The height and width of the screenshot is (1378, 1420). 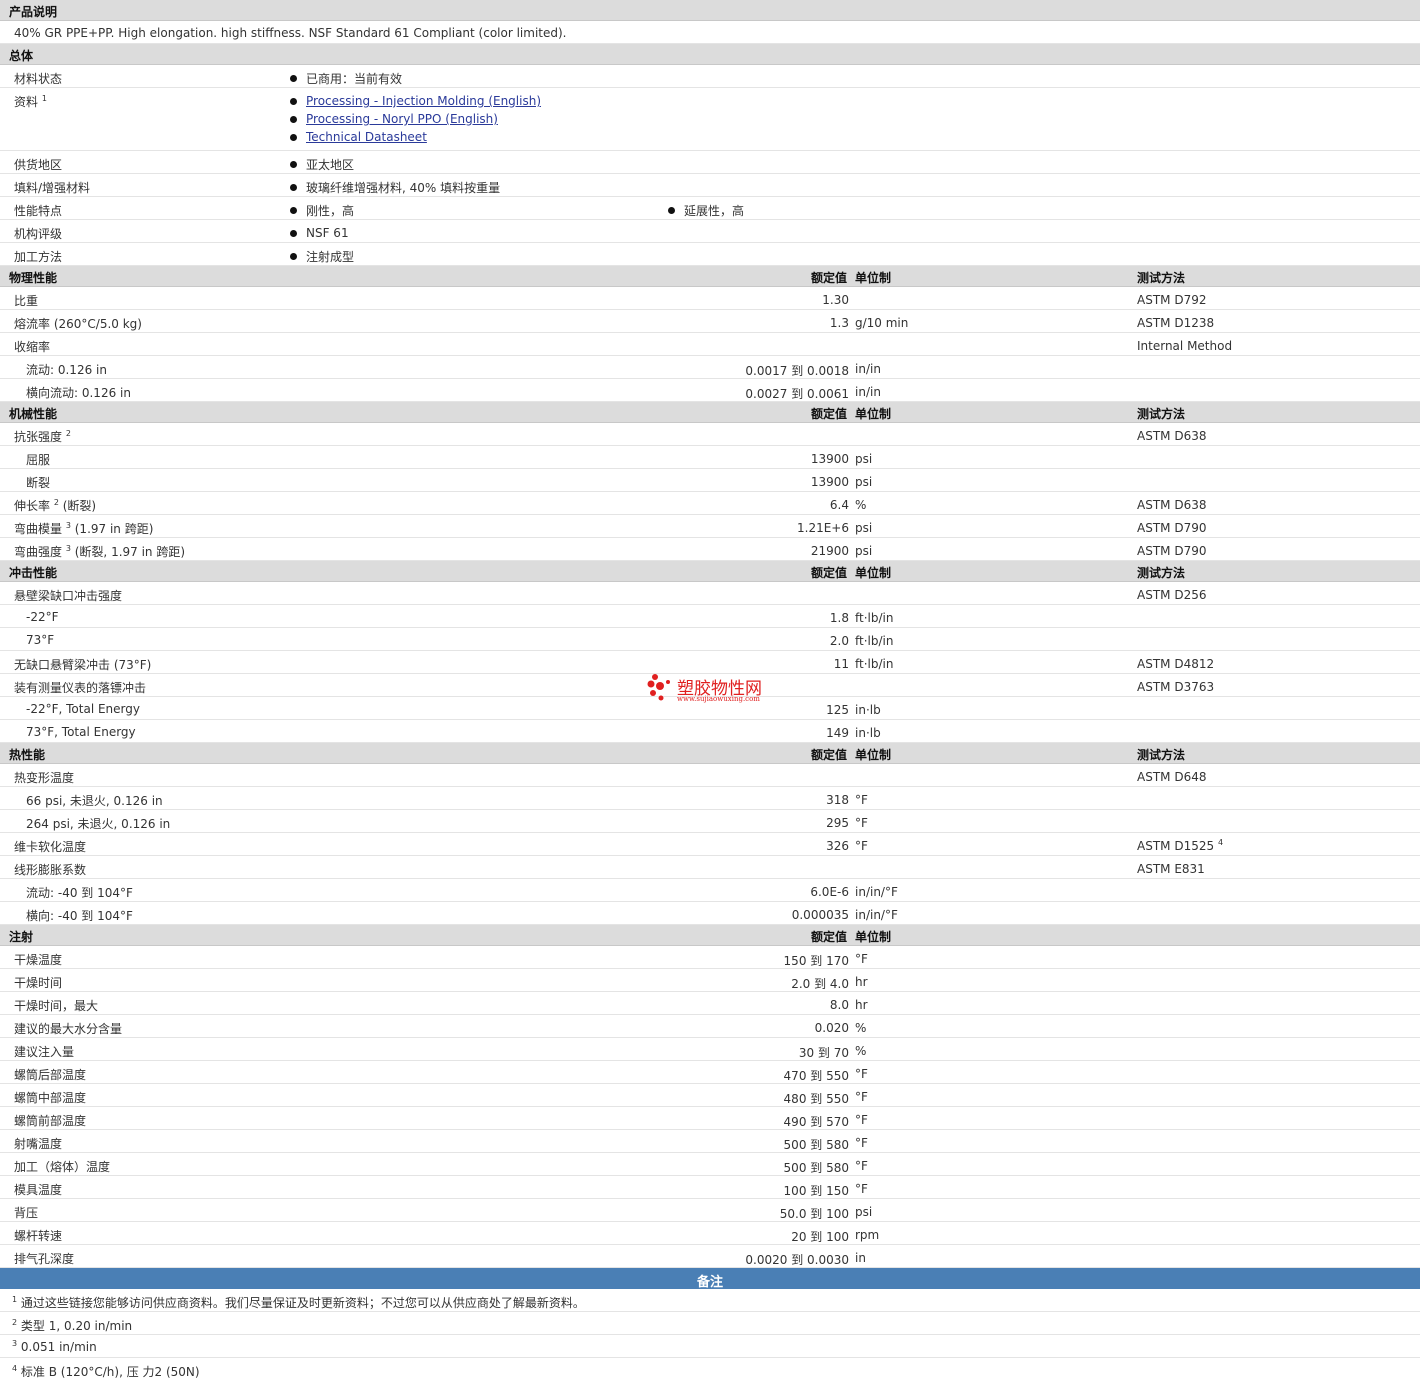 What do you see at coordinates (50, 847) in the screenshot?
I see `property-name: 维卡软化温度` at bounding box center [50, 847].